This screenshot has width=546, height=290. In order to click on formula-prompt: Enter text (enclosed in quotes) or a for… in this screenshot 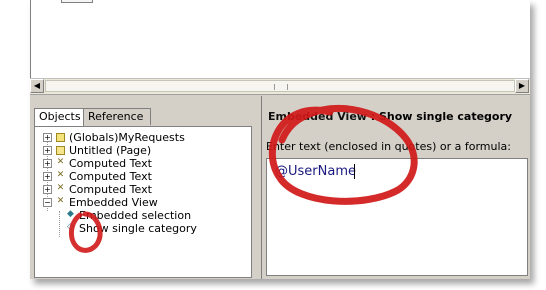, I will do `click(388, 146)`.